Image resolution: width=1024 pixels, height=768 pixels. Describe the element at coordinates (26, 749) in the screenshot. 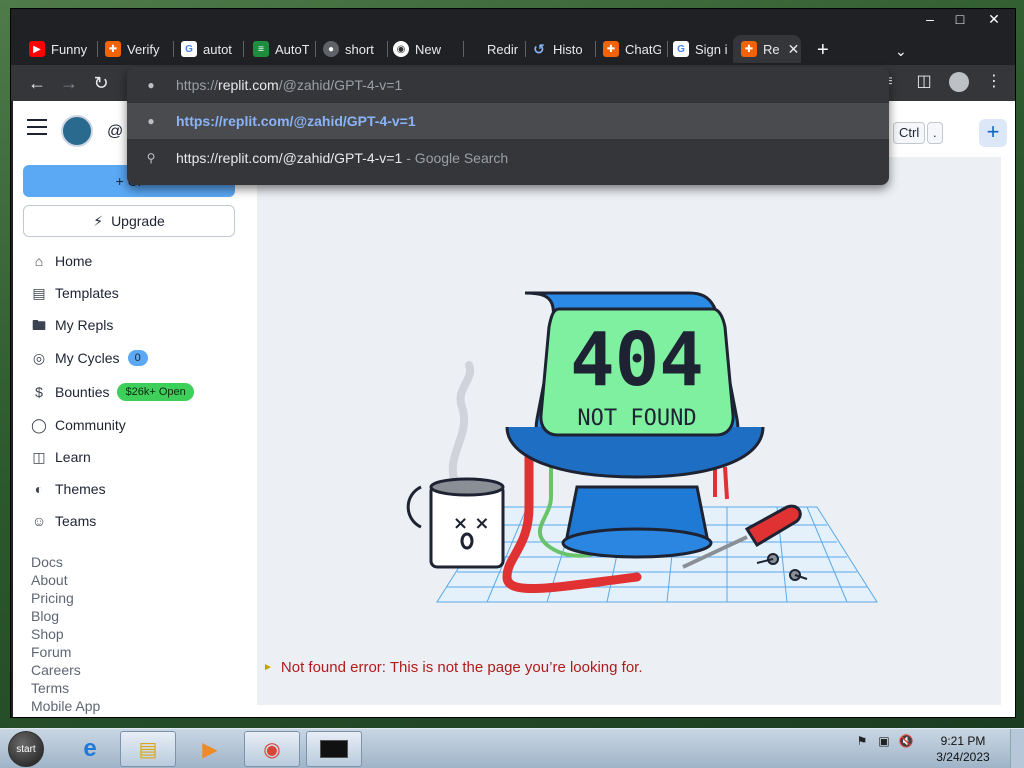

I see `start-button: start` at that location.